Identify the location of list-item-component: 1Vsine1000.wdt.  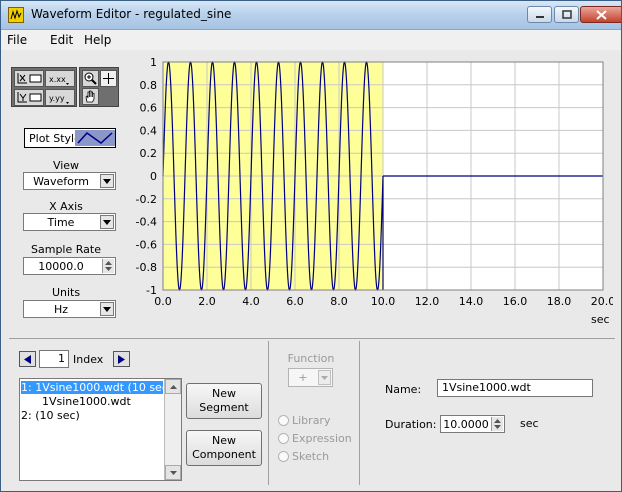
(86, 401).